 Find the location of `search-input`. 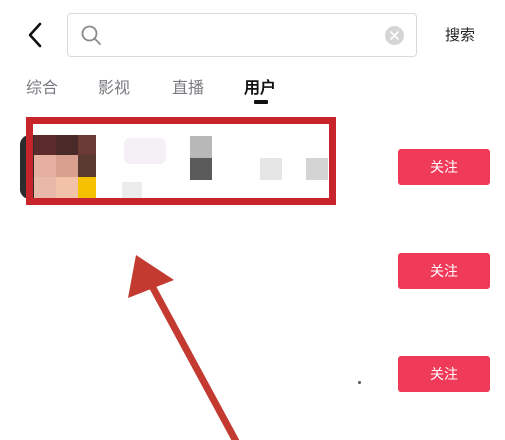

search-input is located at coordinates (244, 37).